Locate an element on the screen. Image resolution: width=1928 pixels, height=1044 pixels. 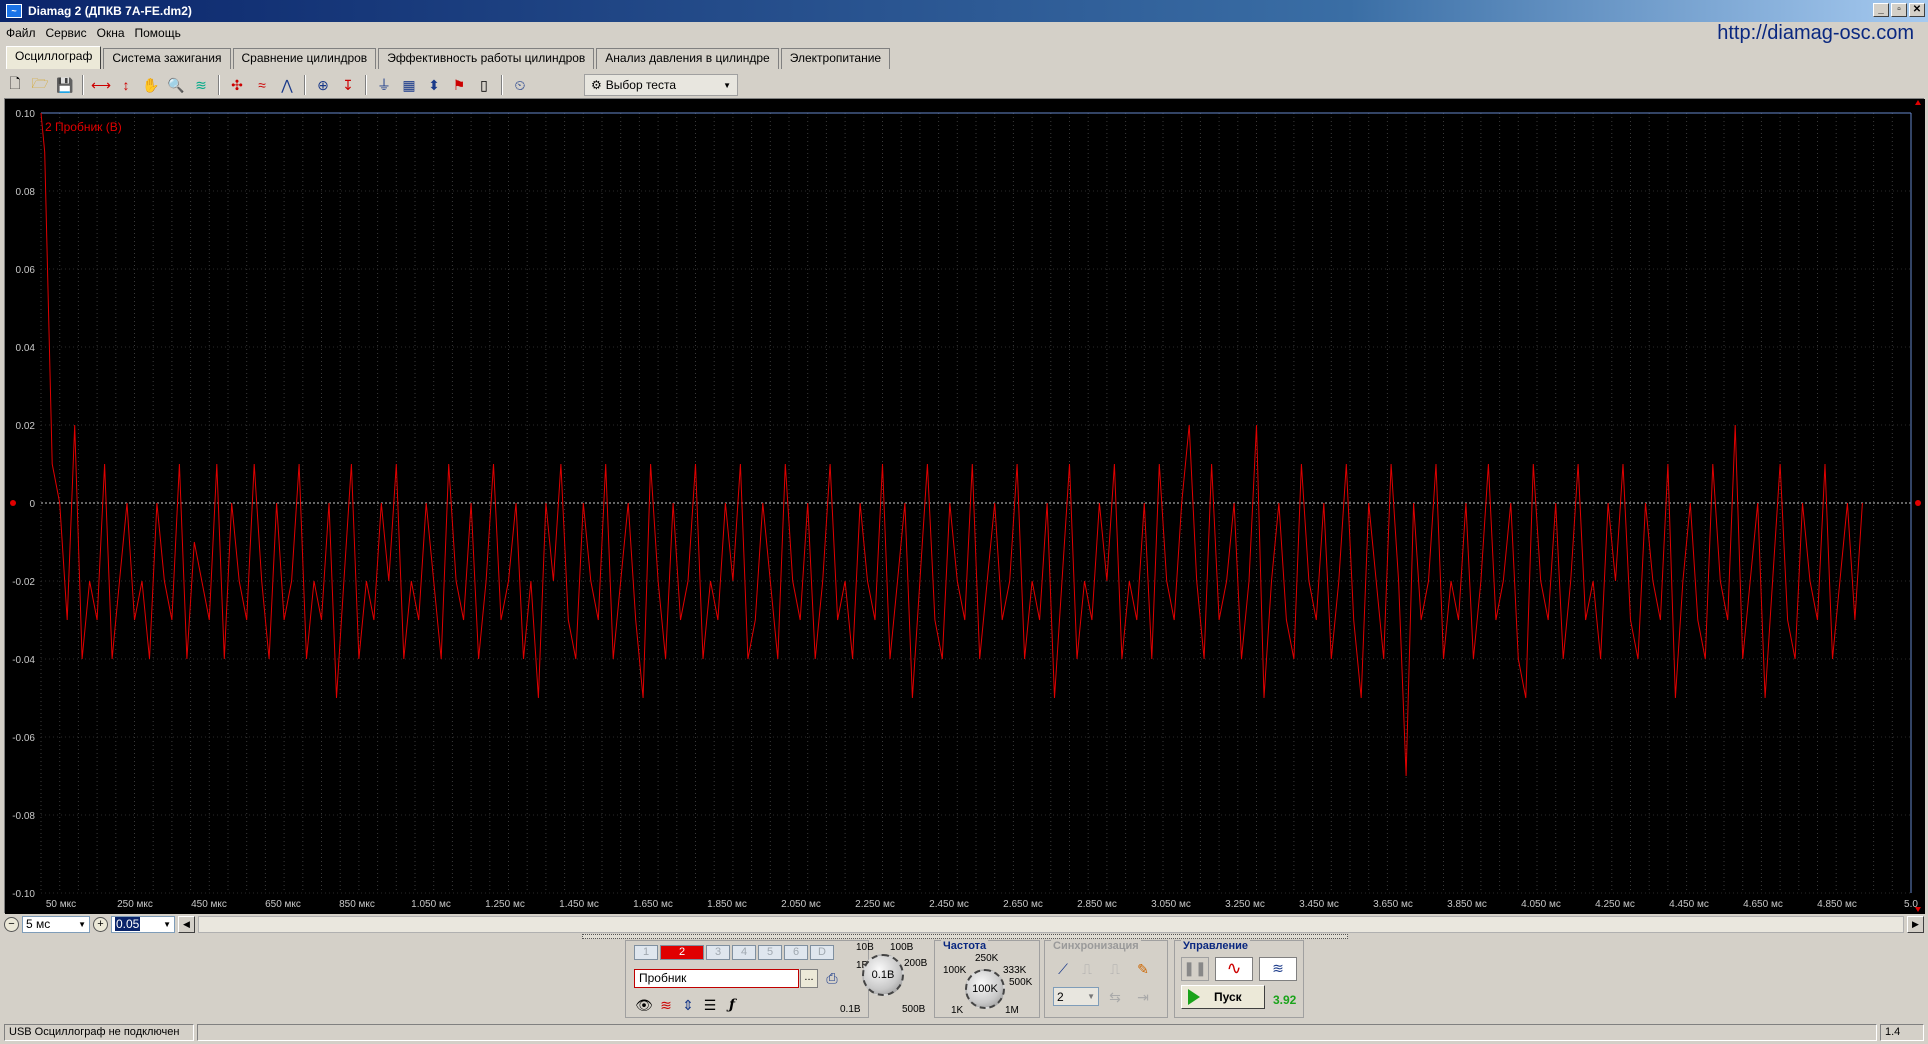
channel-d-button: D is located at coordinates (822, 952).